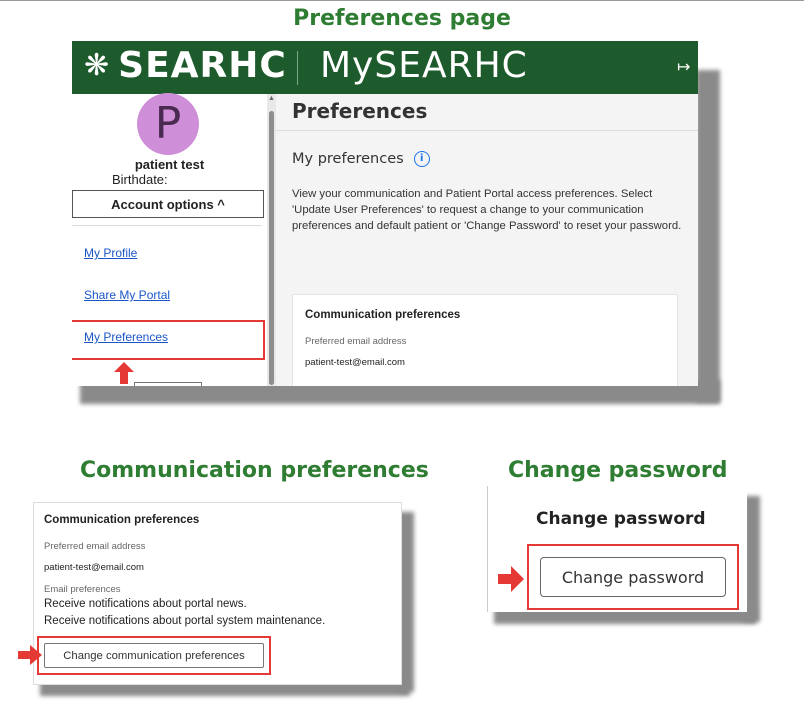 The height and width of the screenshot is (708, 804). Describe the element at coordinates (617, 549) in the screenshot. I see `change-password-screenshot: Change password Change password` at that location.